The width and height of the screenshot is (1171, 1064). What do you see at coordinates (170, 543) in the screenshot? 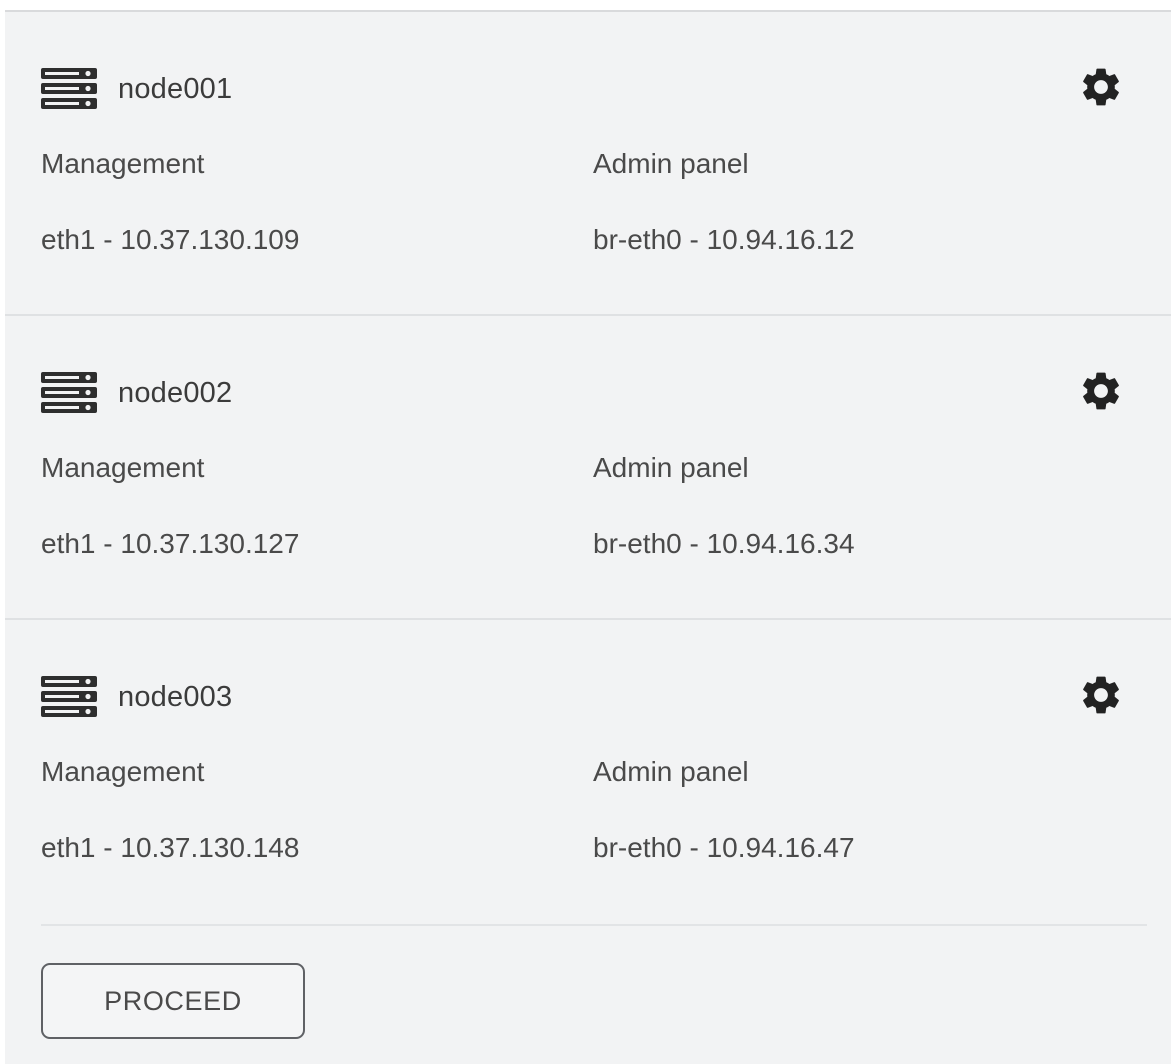
I see `management-value: eth1 - 10.37.130.127` at bounding box center [170, 543].